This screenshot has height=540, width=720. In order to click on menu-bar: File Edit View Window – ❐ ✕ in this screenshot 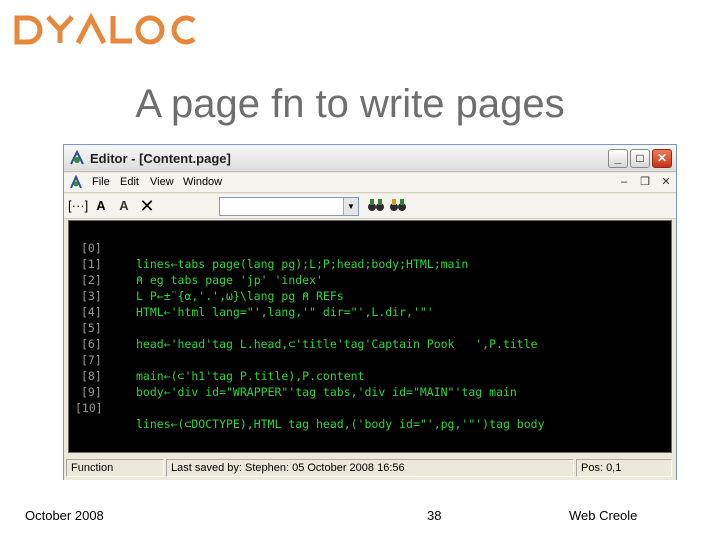, I will do `click(370, 183)`.